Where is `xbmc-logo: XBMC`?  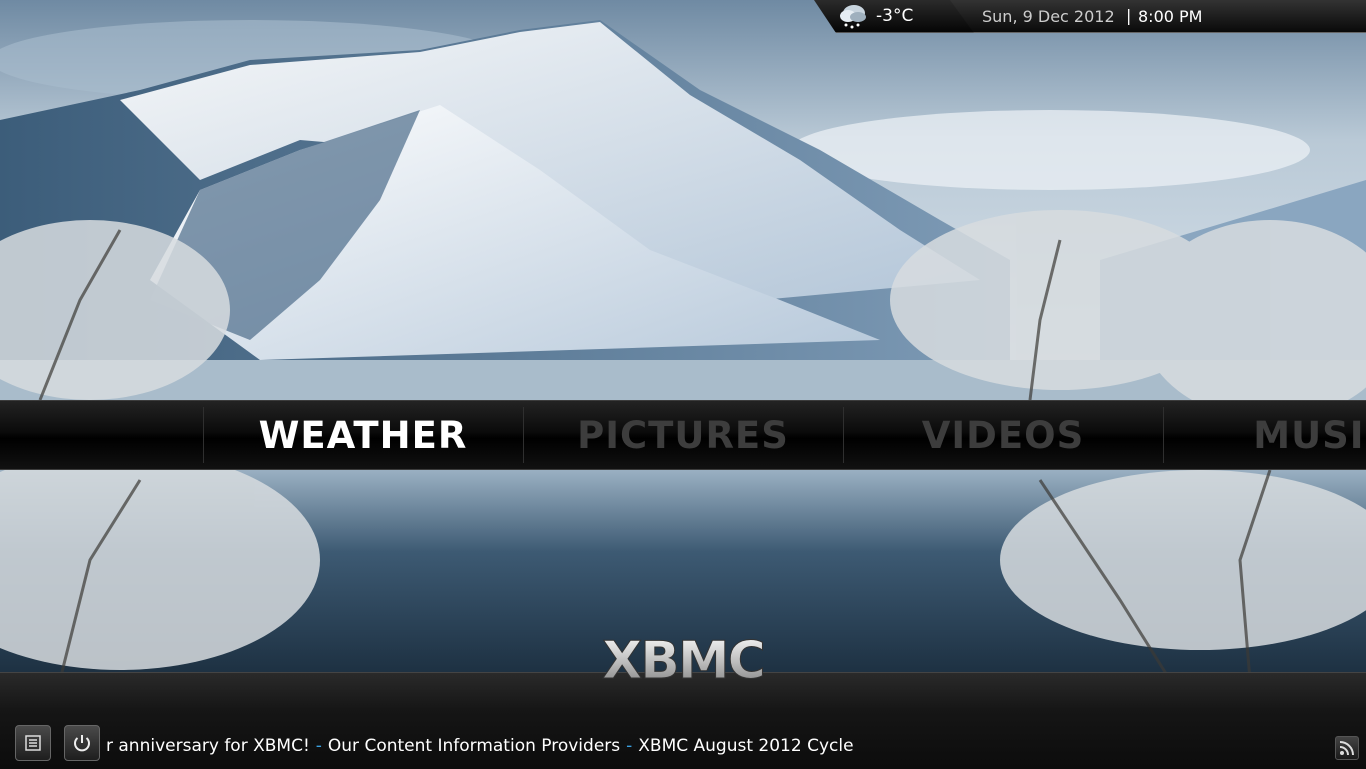
xbmc-logo: XBMC is located at coordinates (684, 661).